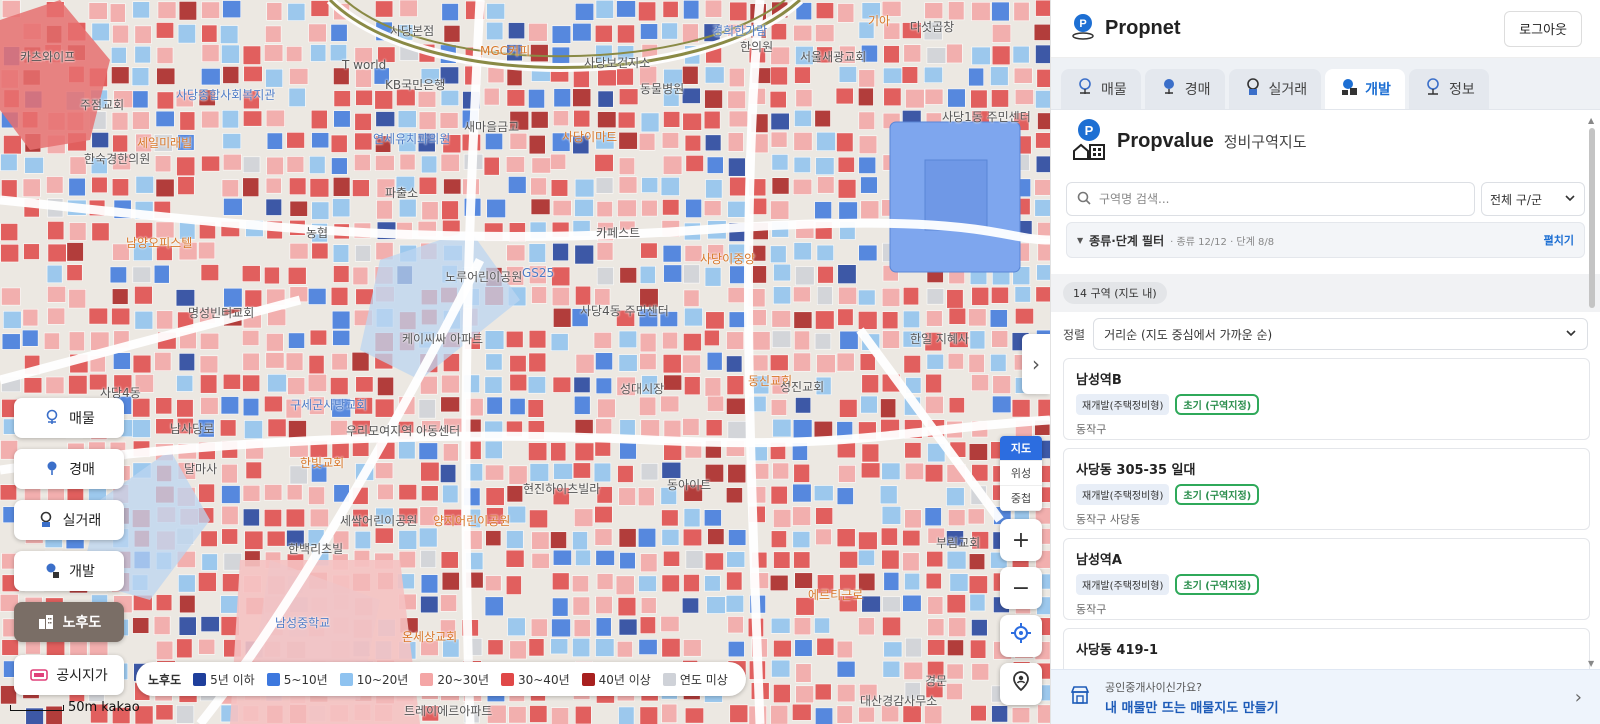 The height and width of the screenshot is (724, 1600). Describe the element at coordinates (47, 56) in the screenshot. I see `map-place-label: 카츠와이프` at that location.